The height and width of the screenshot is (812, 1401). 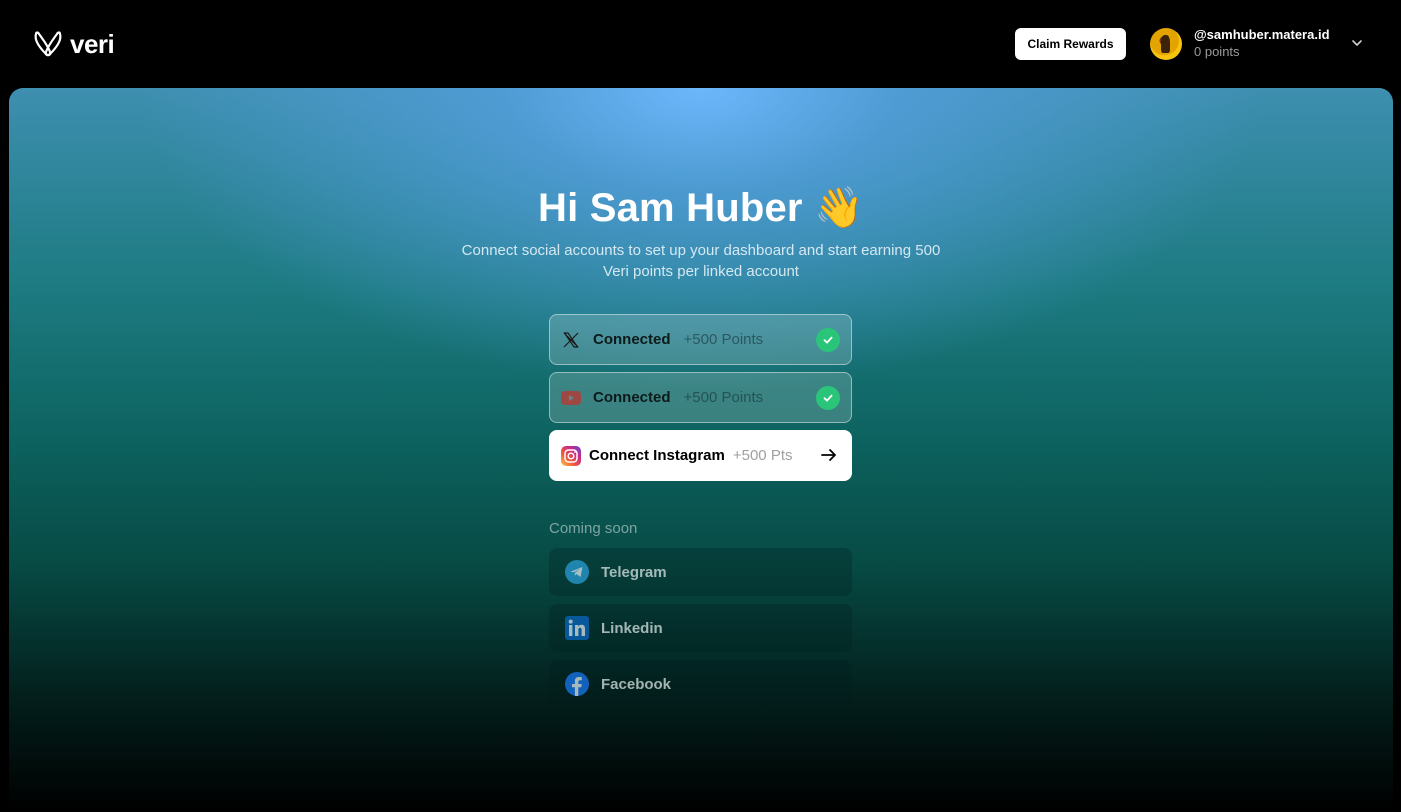 What do you see at coordinates (636, 684) in the screenshot?
I see `facebook-label: Facebook` at bounding box center [636, 684].